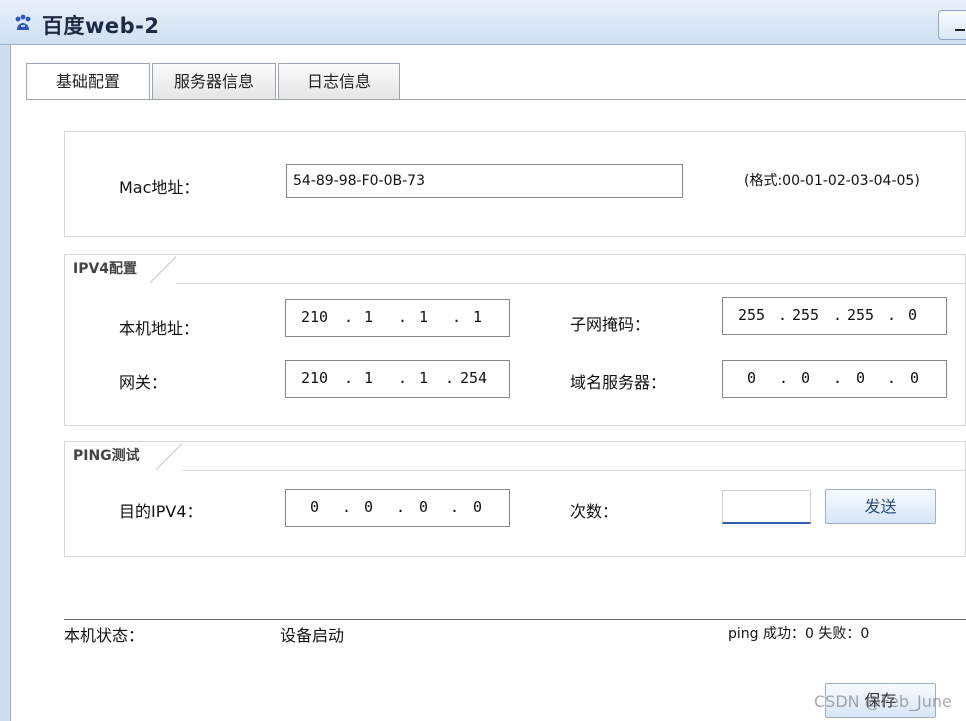 This screenshot has height=721, width=966. Describe the element at coordinates (496, 99) in the screenshot. I see `tab-divider` at that location.